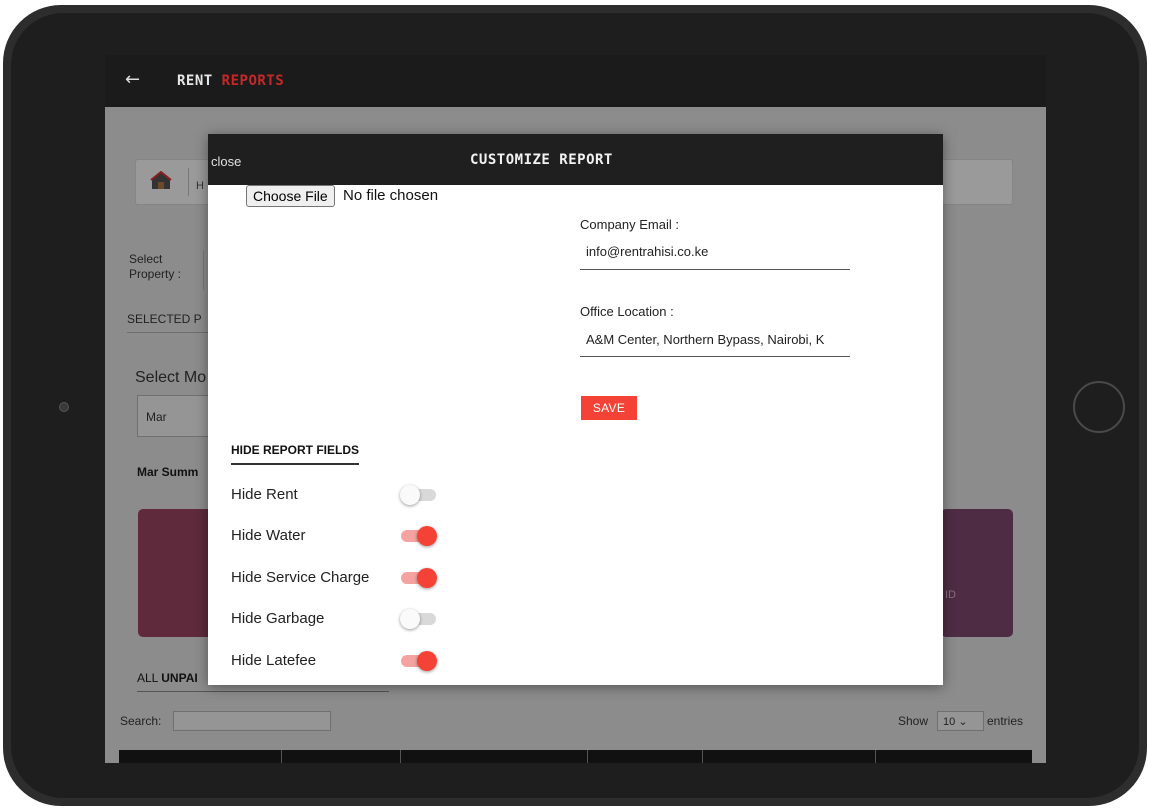 The height and width of the screenshot is (809, 1149). What do you see at coordinates (141, 721) in the screenshot?
I see `search-label: Search:` at bounding box center [141, 721].